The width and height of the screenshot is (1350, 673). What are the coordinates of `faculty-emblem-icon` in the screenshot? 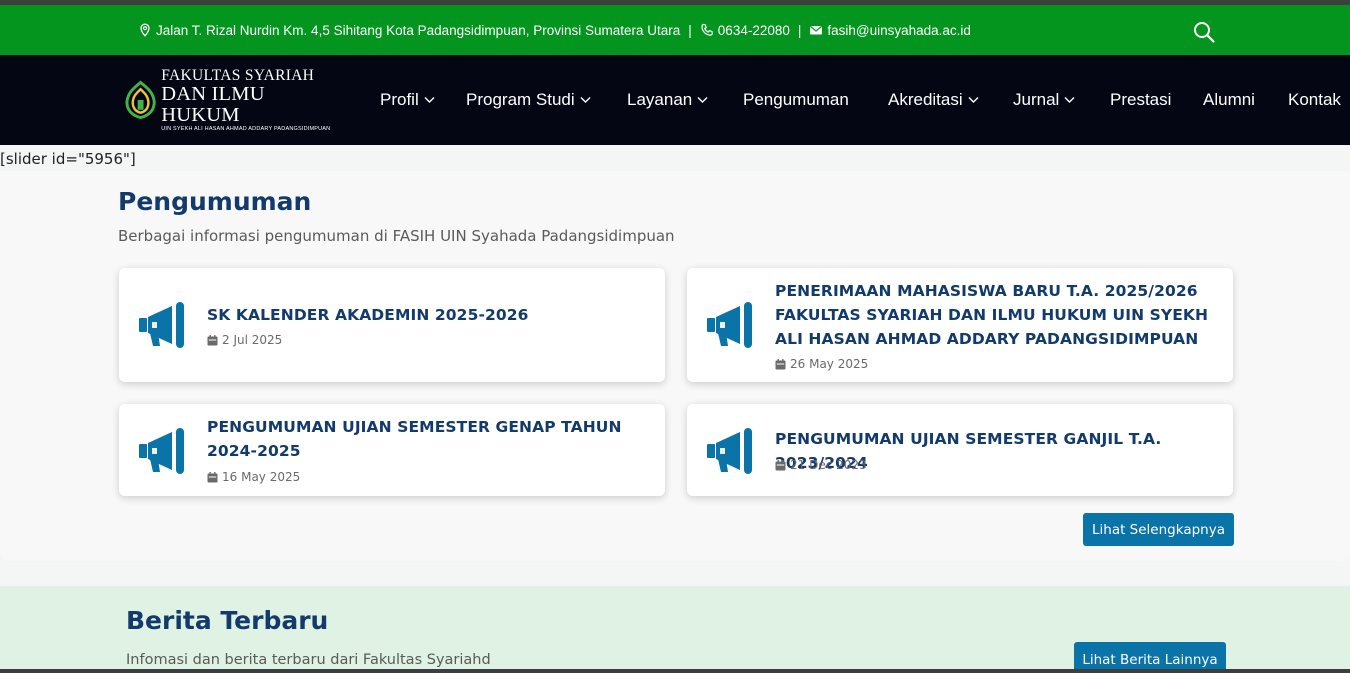 It's located at (140, 100).